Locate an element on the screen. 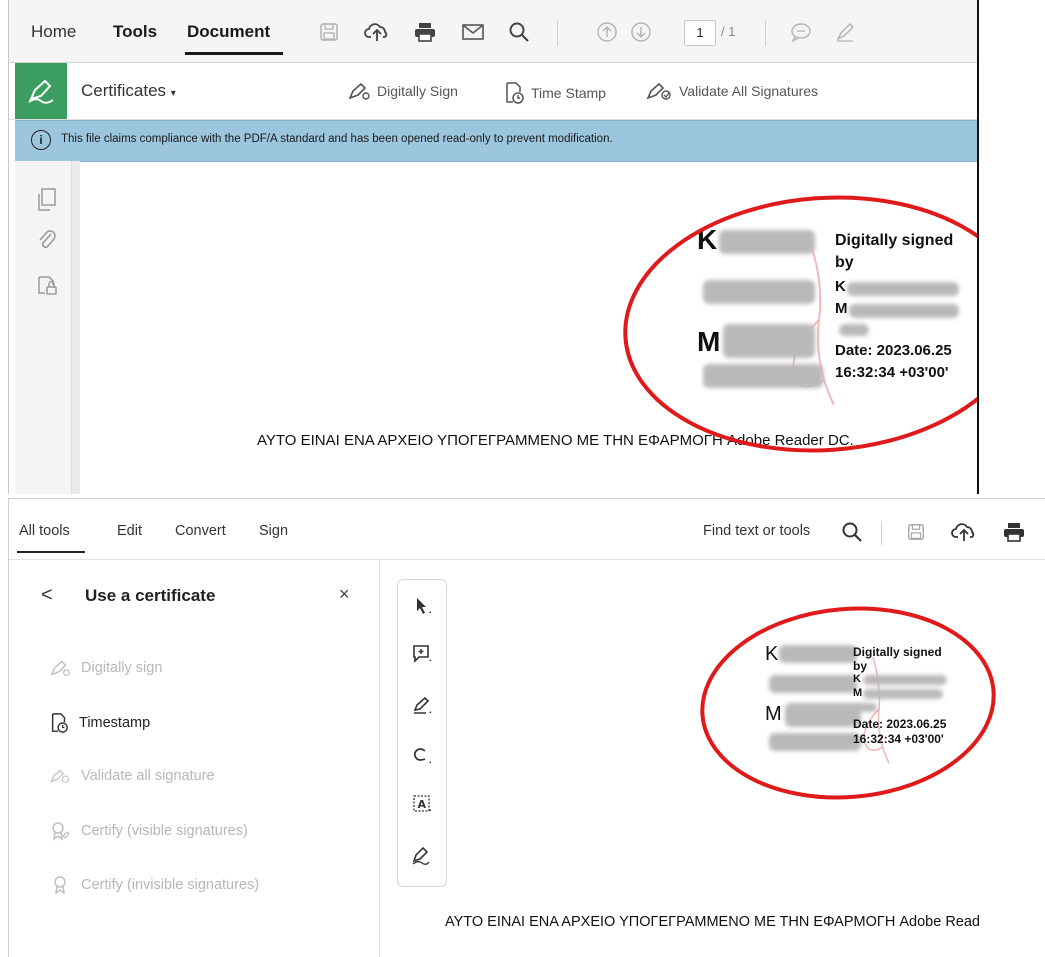 The height and width of the screenshot is (957, 1045). freeform-lasso-icon is located at coordinates (422, 756).